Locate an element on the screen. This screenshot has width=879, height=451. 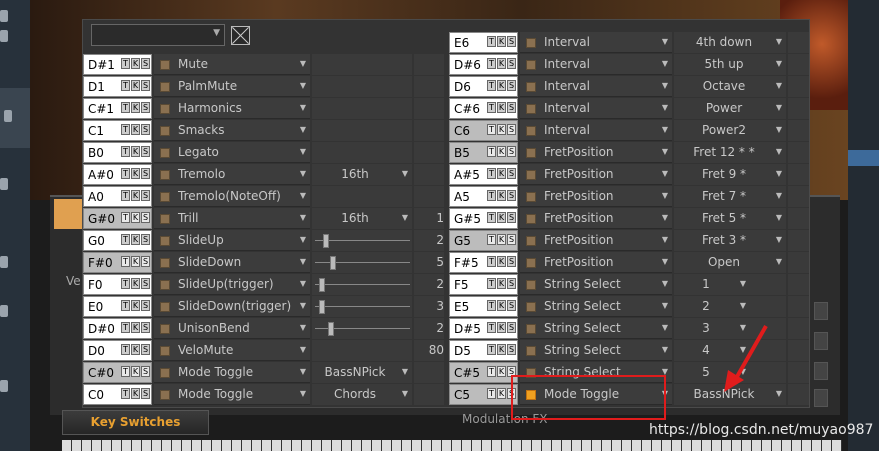
function-dropdown: VeloMute ▼ is located at coordinates (232, 350).